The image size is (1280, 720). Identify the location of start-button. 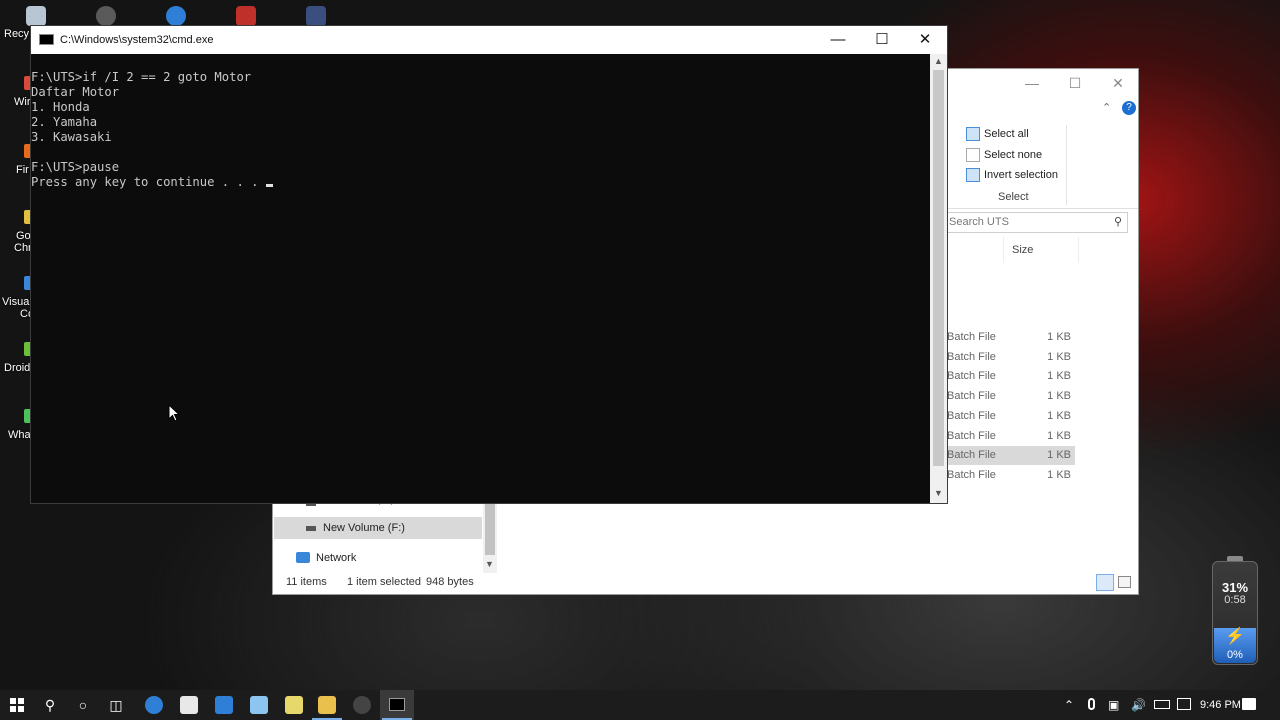
(17, 705).